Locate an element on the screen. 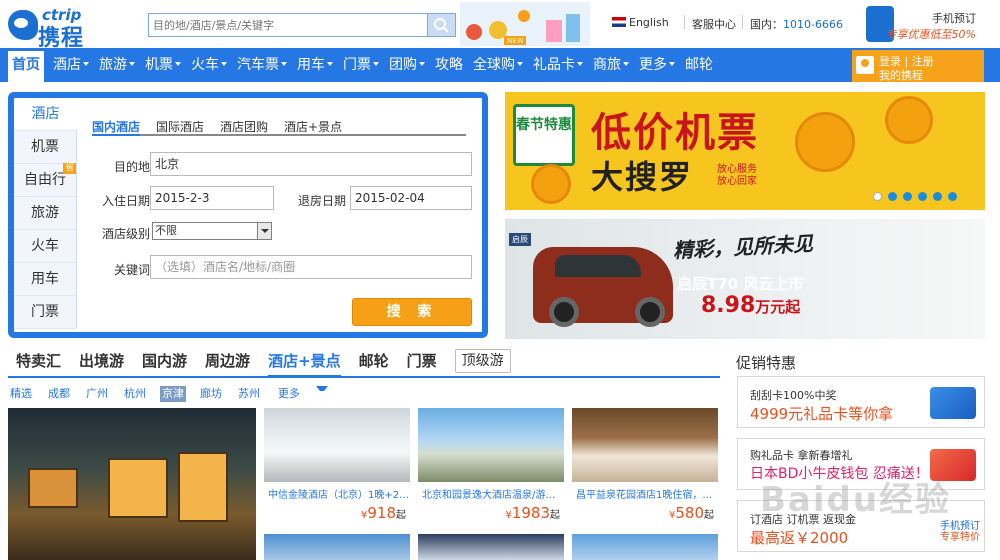 This screenshot has height=560, width=1000. product-tab: 门票 is located at coordinates (45, 312).